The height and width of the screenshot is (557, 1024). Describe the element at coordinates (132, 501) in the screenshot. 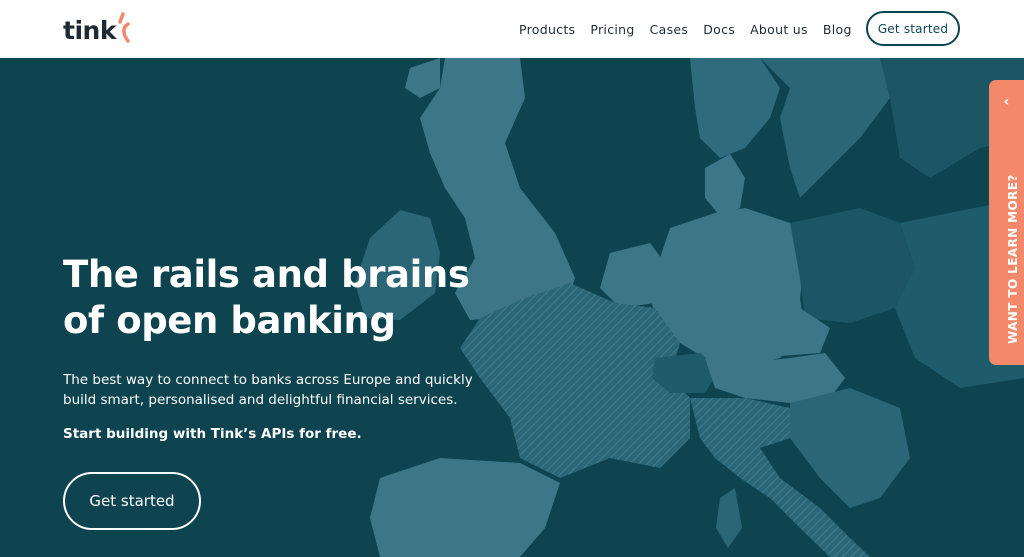

I see `get-started-hero-button: Get started` at that location.